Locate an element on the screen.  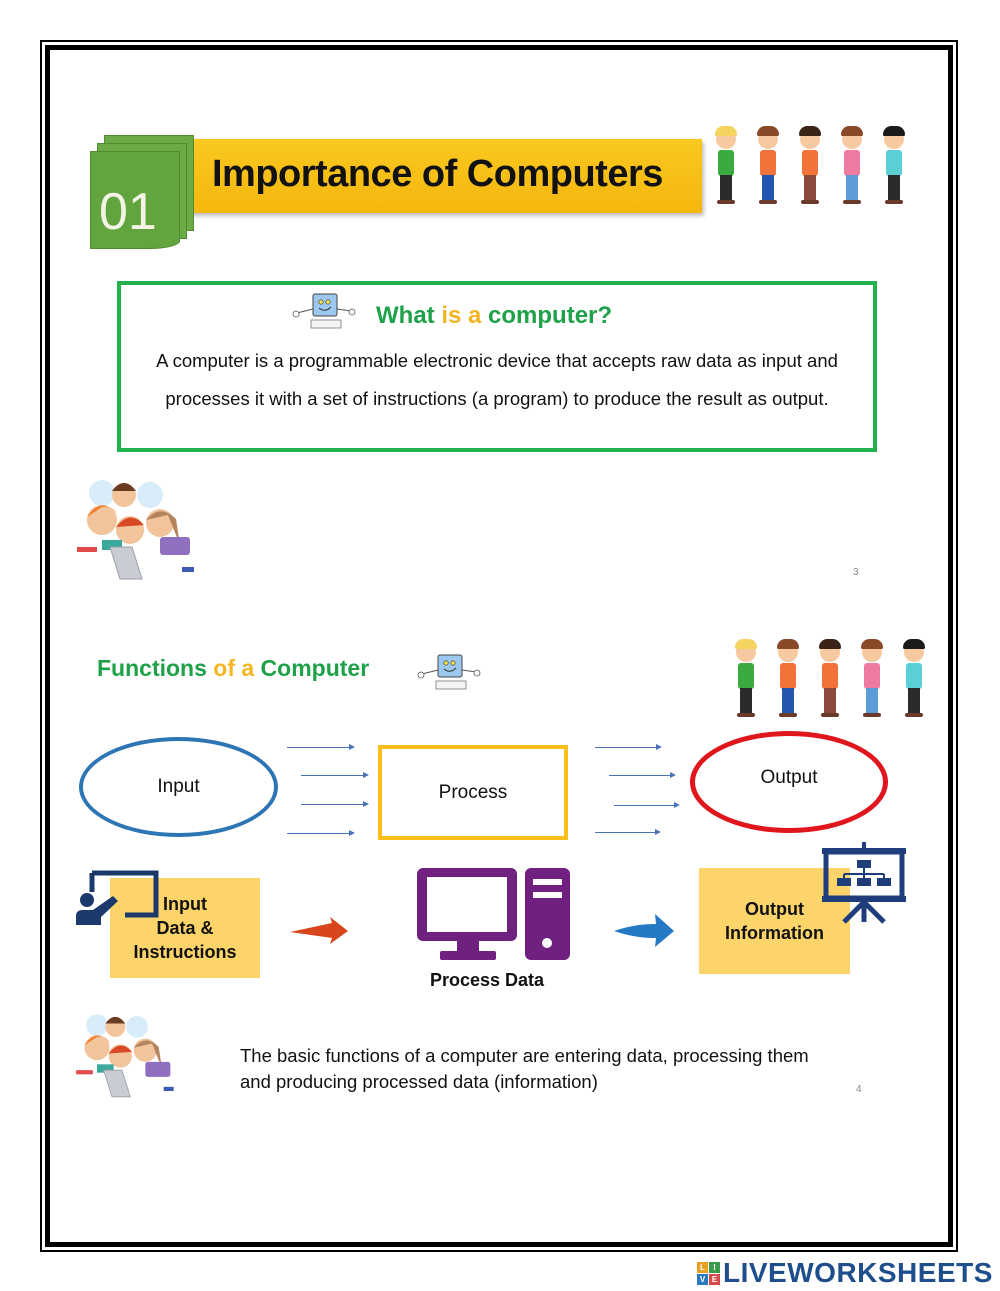
process-label: Process is located at coordinates (473, 792).